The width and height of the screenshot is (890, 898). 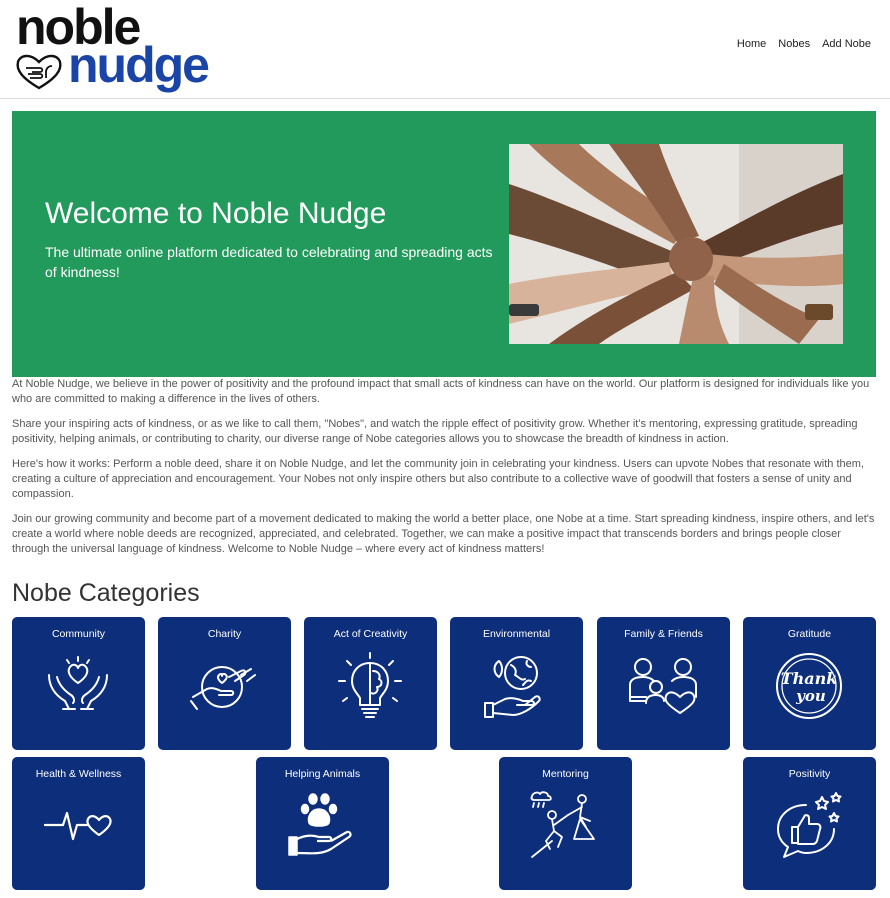 I want to click on paw-hand-icon, so click(x=320, y=824).